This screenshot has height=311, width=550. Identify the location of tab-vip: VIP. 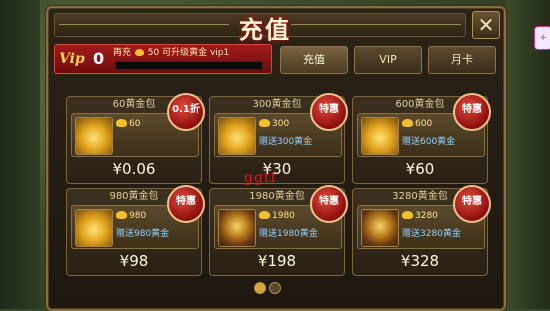
(388, 60).